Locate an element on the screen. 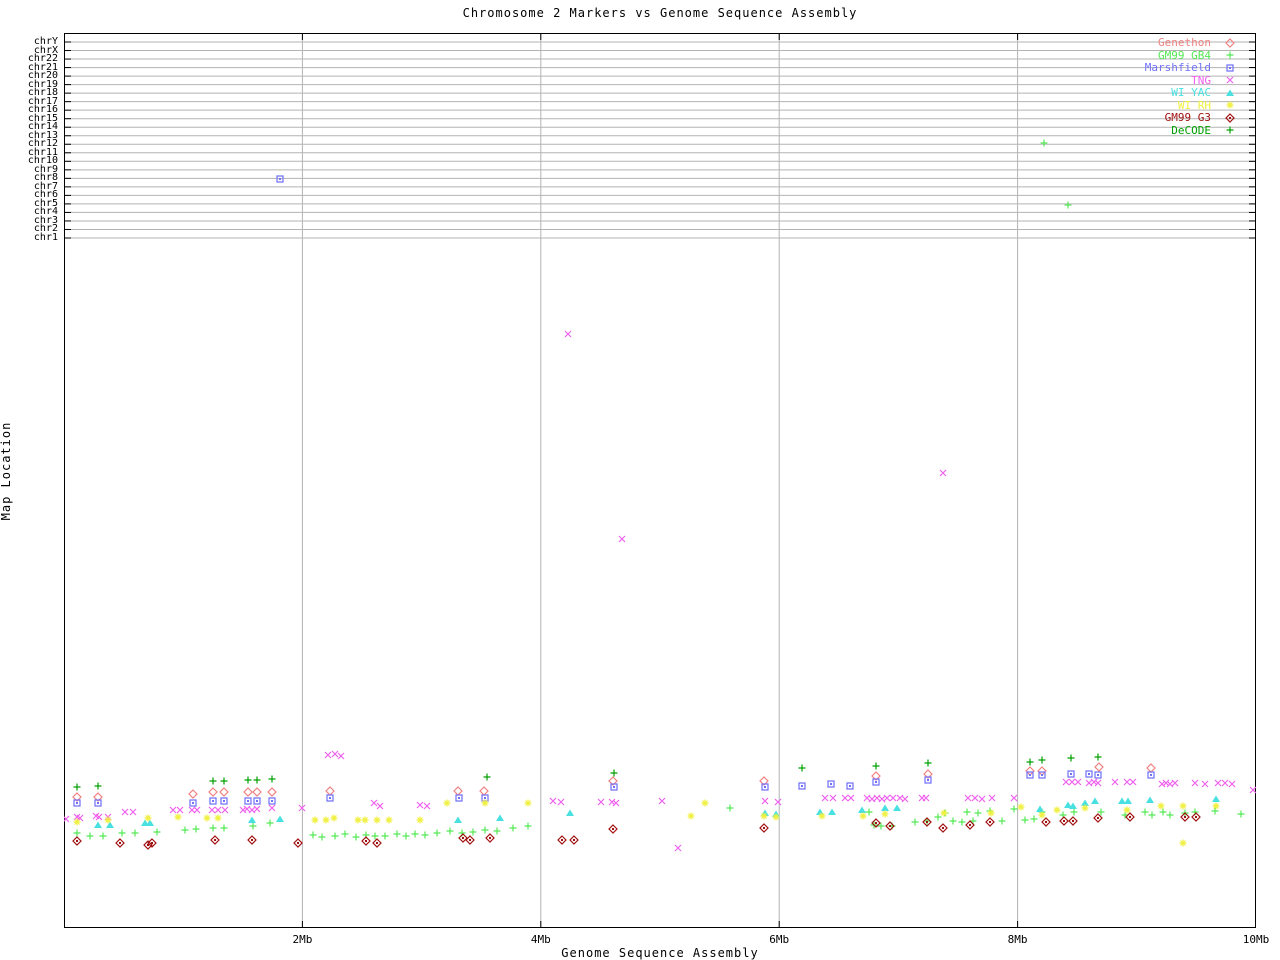 This screenshot has height=960, width=1280. series-wi-yac is located at coordinates (657, 811).